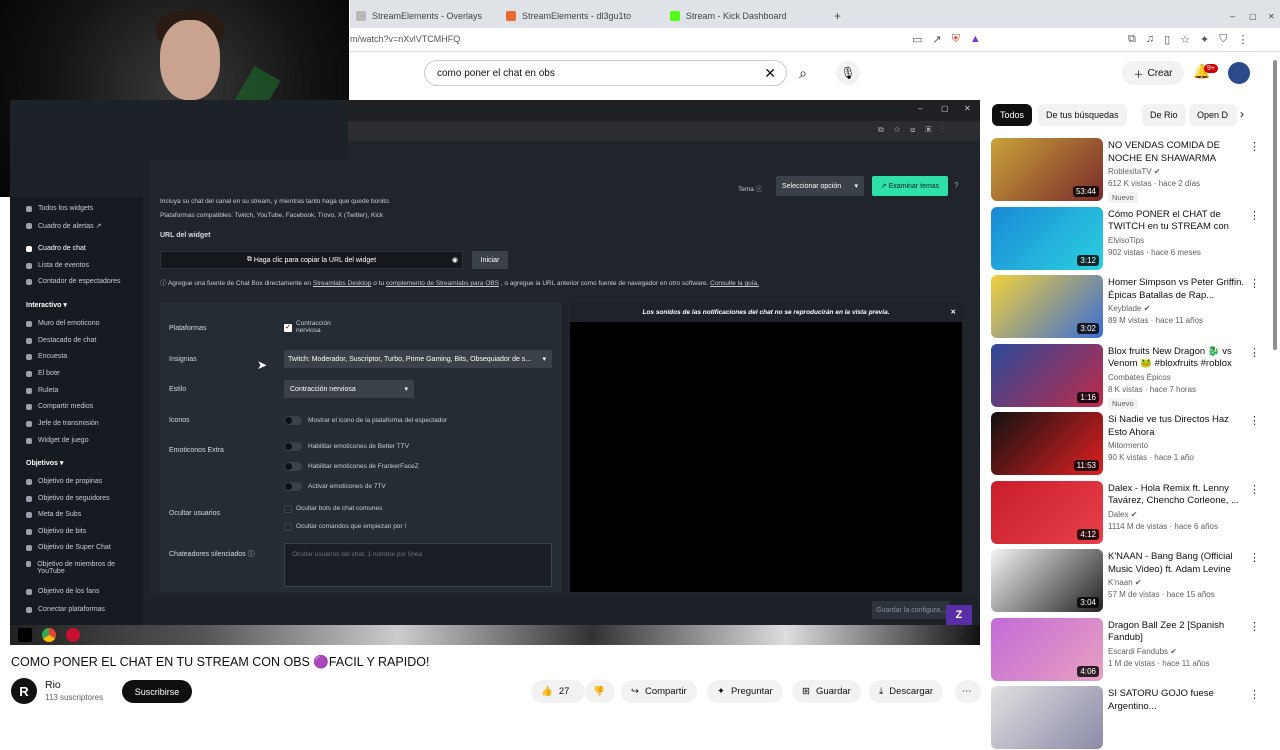 This screenshot has height=750, width=1280. What do you see at coordinates (76, 498) in the screenshot?
I see `sidebar-item: Objetivo de seguidores` at bounding box center [76, 498].